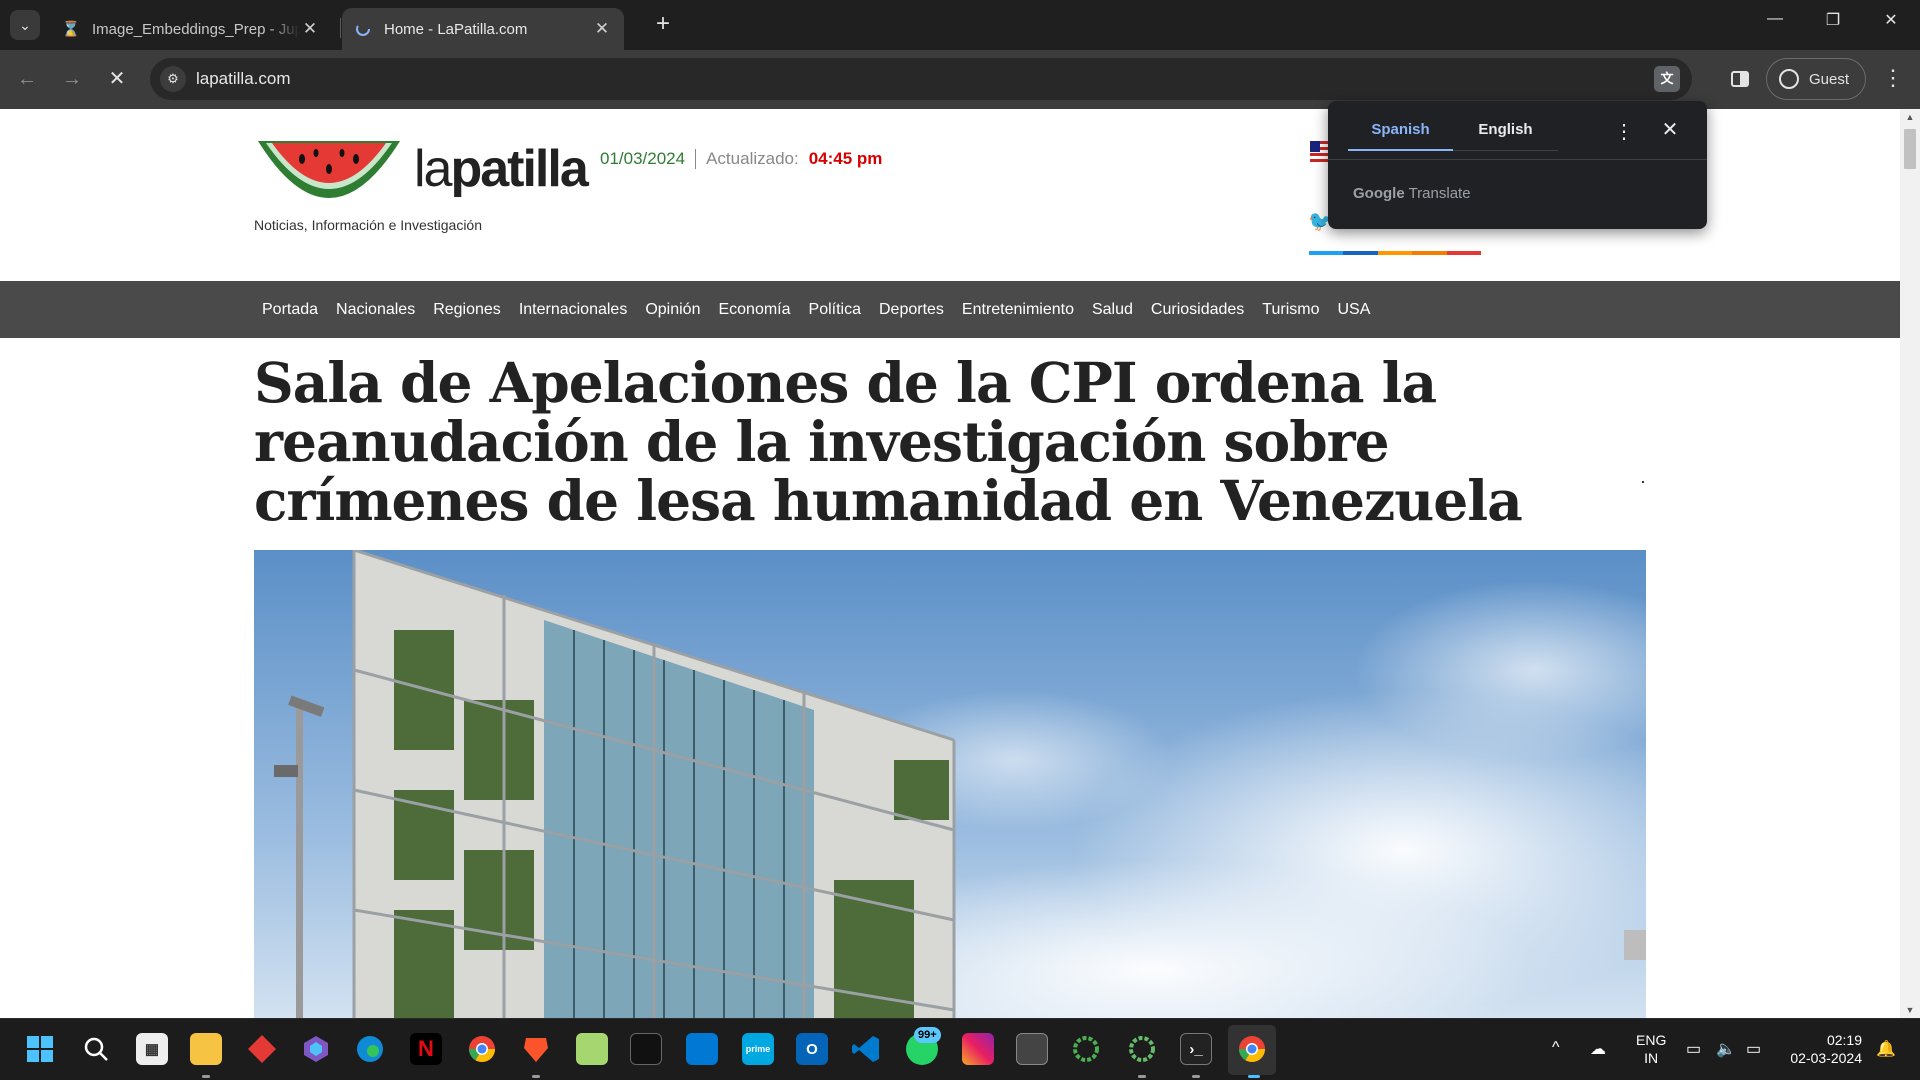  I want to click on tab-jupyter: ⌛ Image_Embeddings_Prep - Jupyter ✕, so click(191, 29).